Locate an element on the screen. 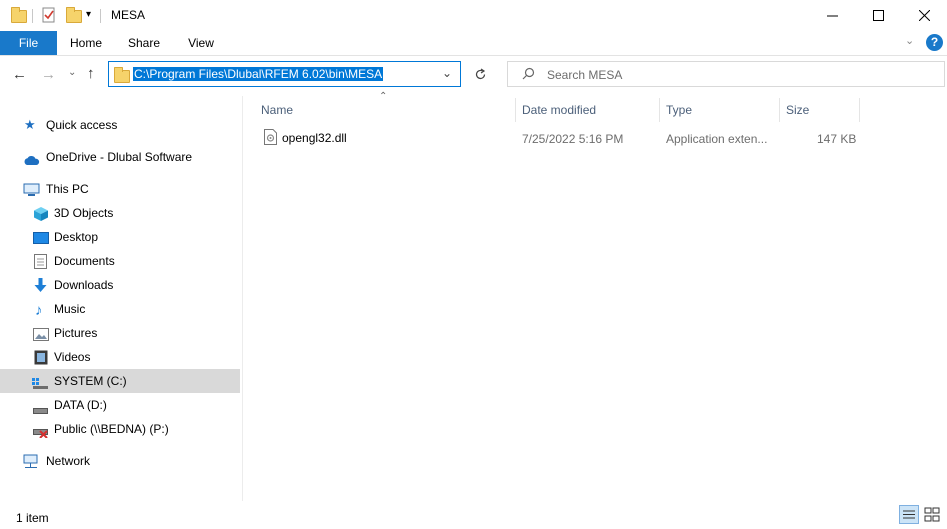  column-type: Type is located at coordinates (679, 110).